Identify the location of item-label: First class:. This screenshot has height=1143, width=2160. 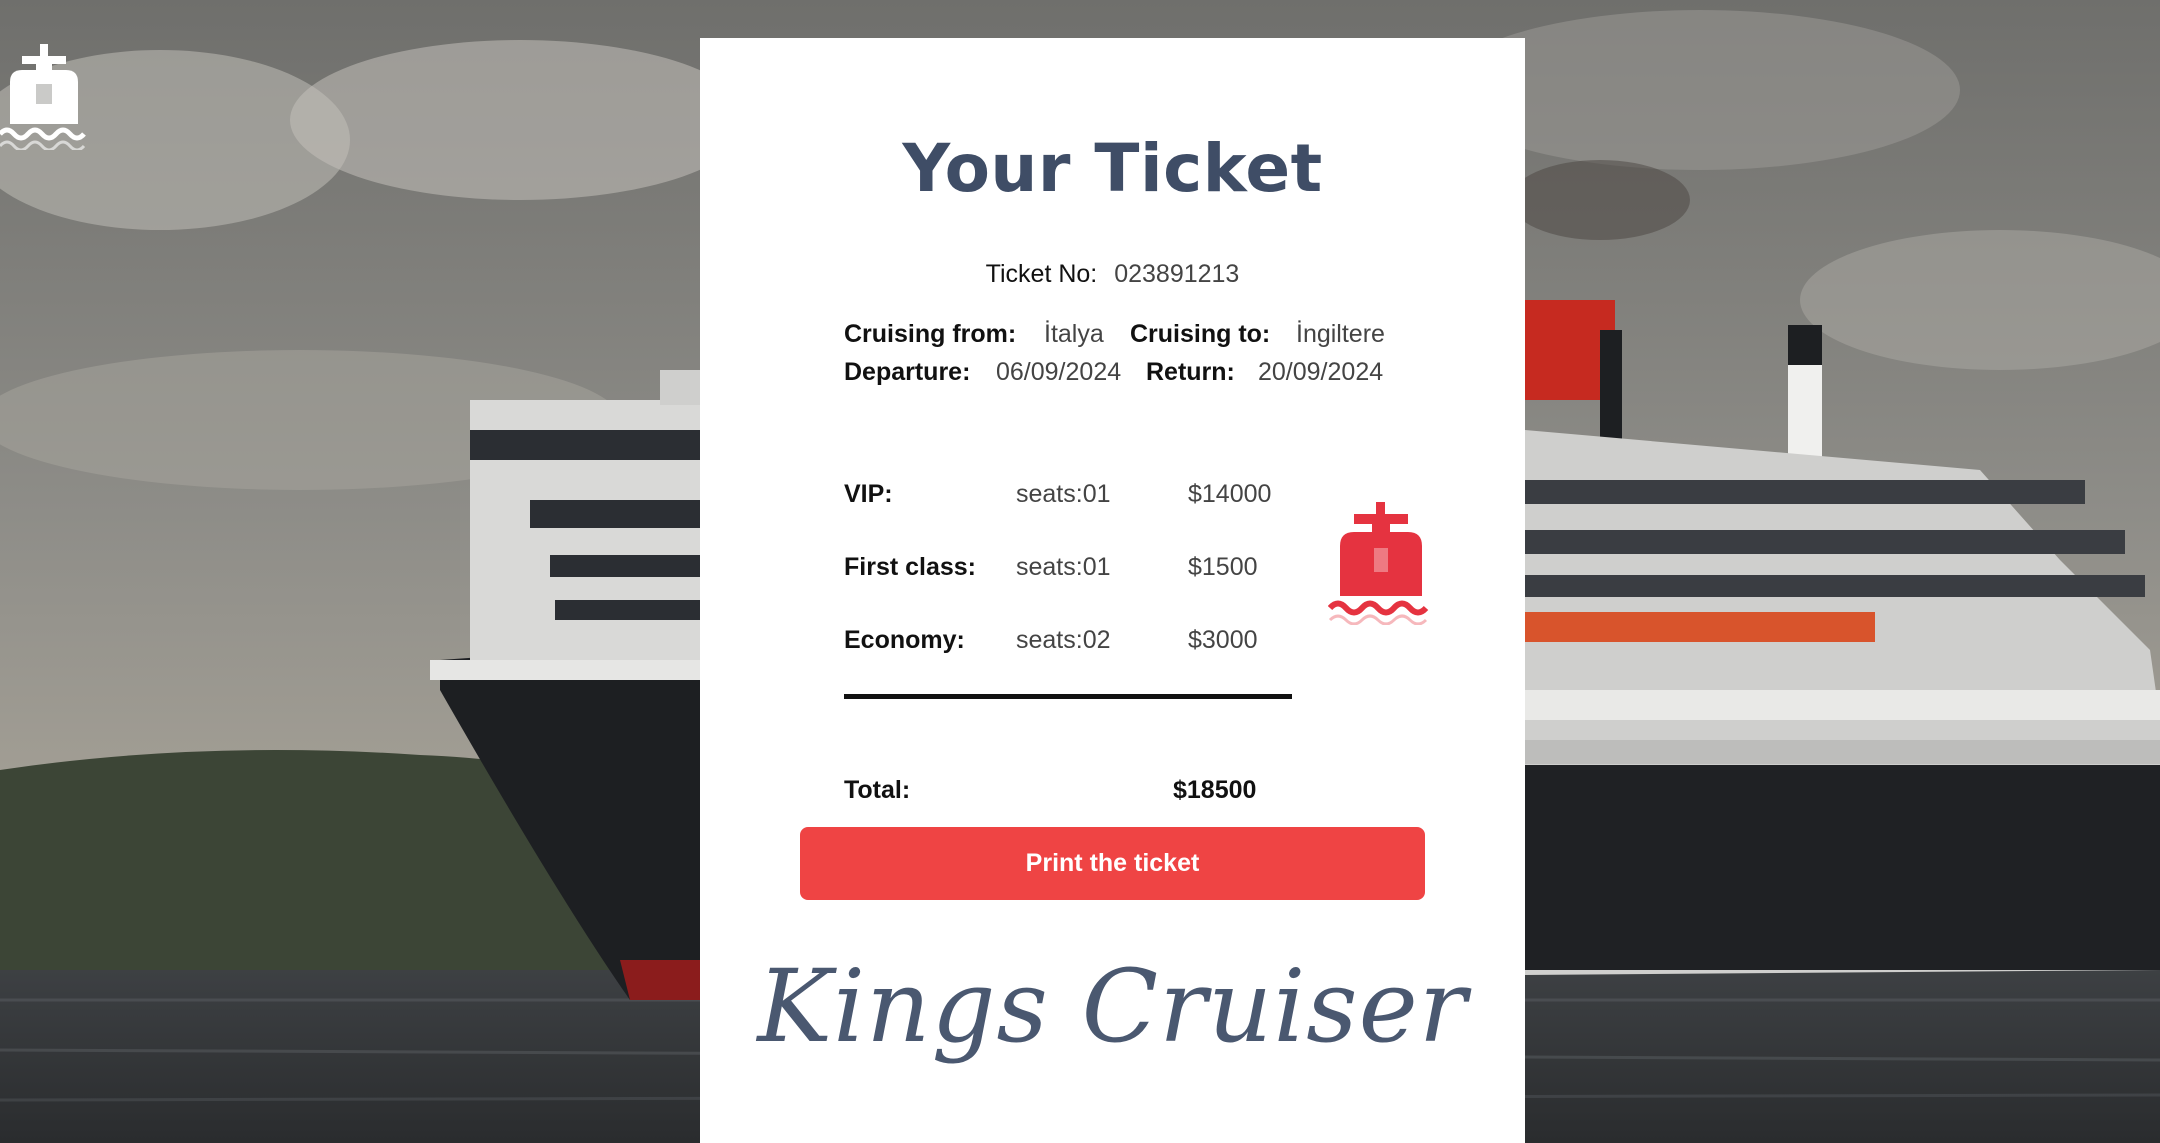
(910, 567).